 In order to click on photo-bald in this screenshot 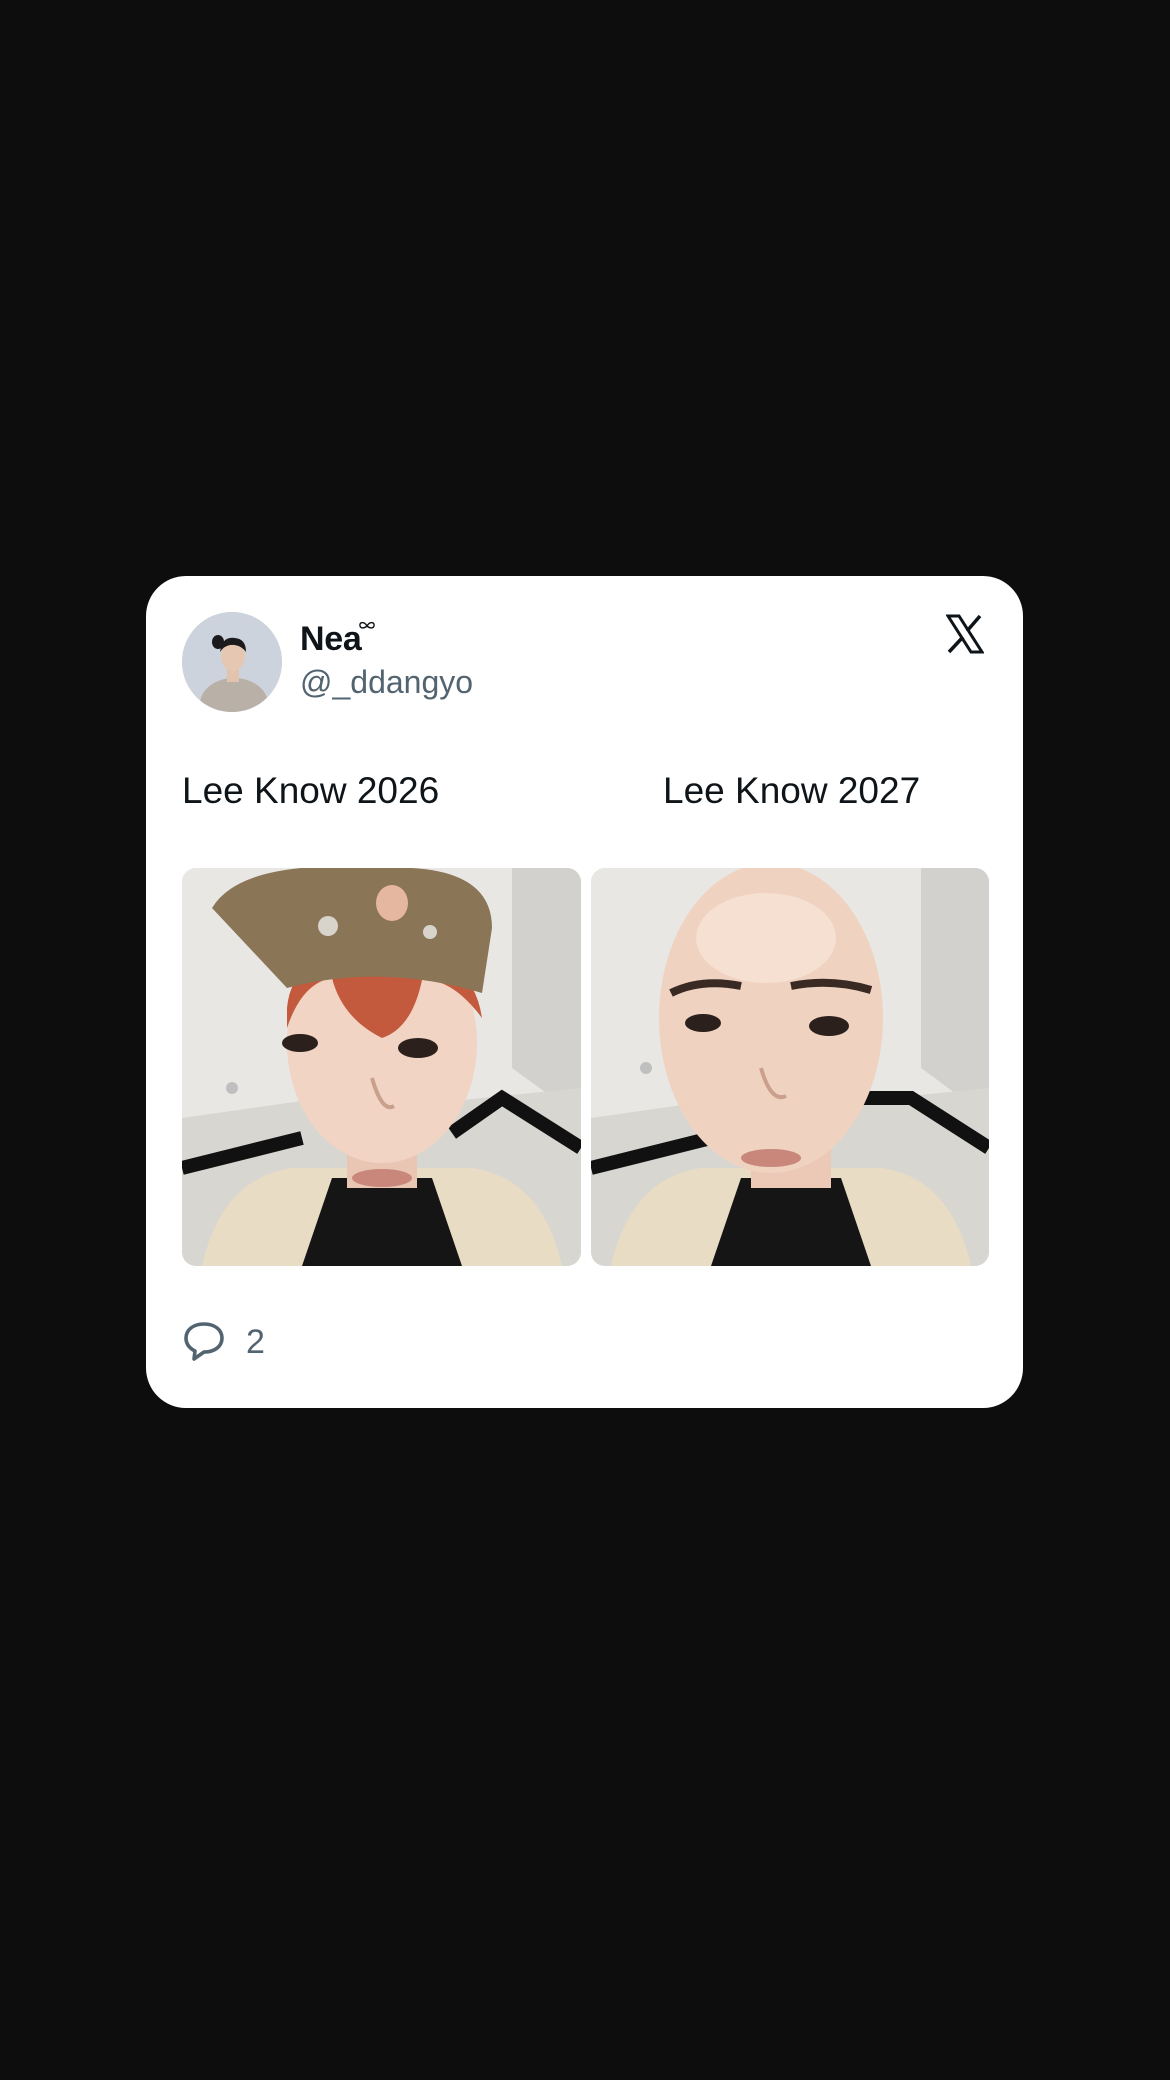, I will do `click(790, 1067)`.